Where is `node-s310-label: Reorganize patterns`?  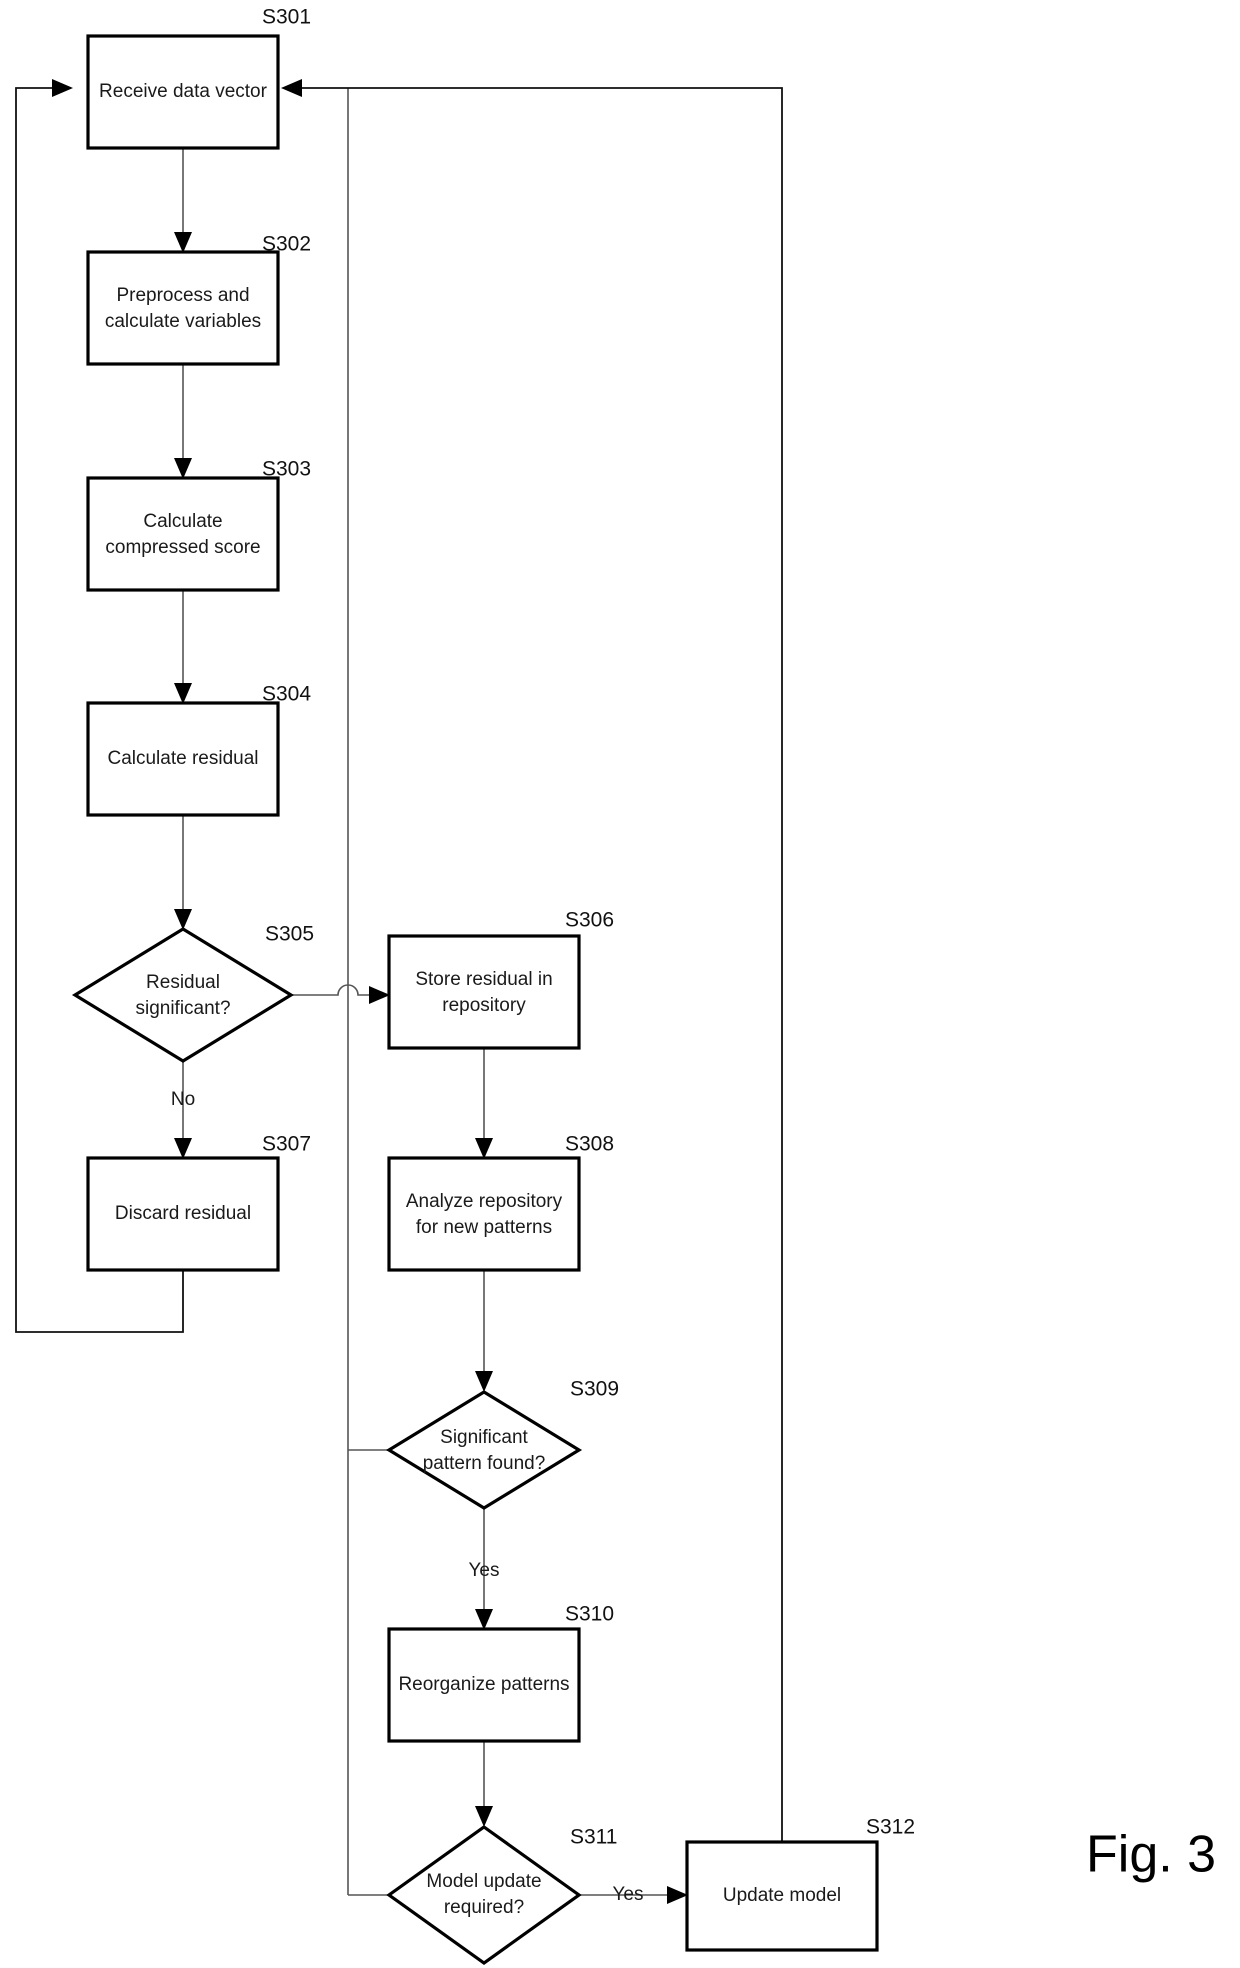 node-s310-label: Reorganize patterns is located at coordinates (483, 1684).